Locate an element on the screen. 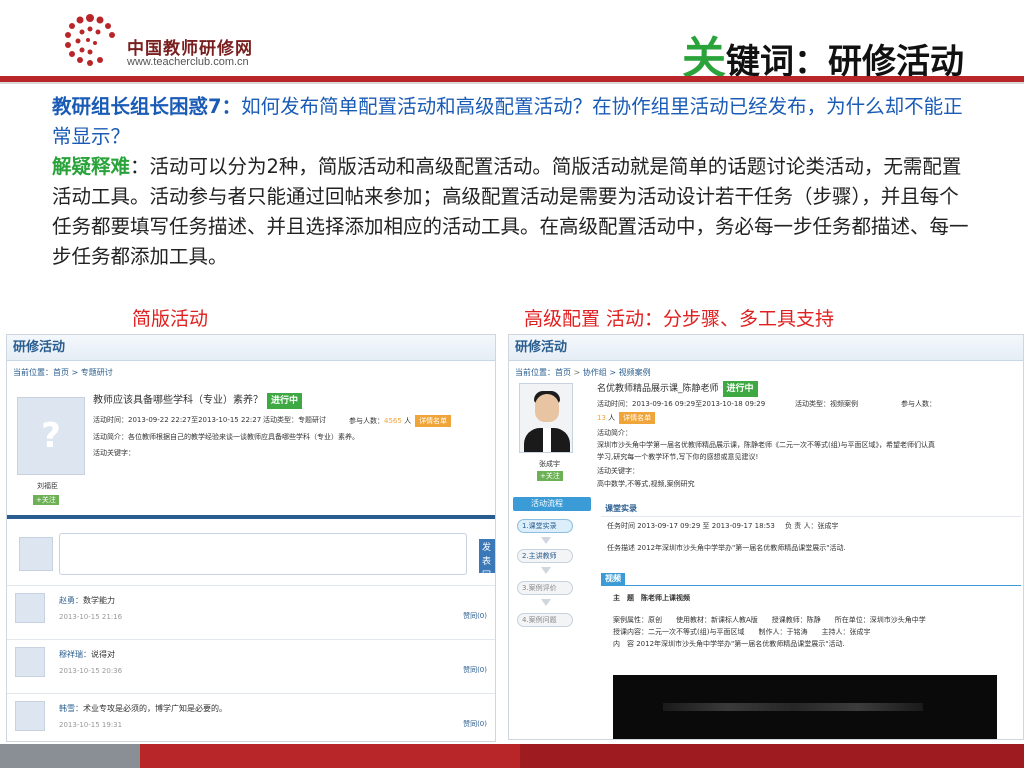 Image resolution: width=1024 pixels, height=768 pixels. comment-text: 术业专攻是必须的，博学广知是必要的。 is located at coordinates (155, 708).